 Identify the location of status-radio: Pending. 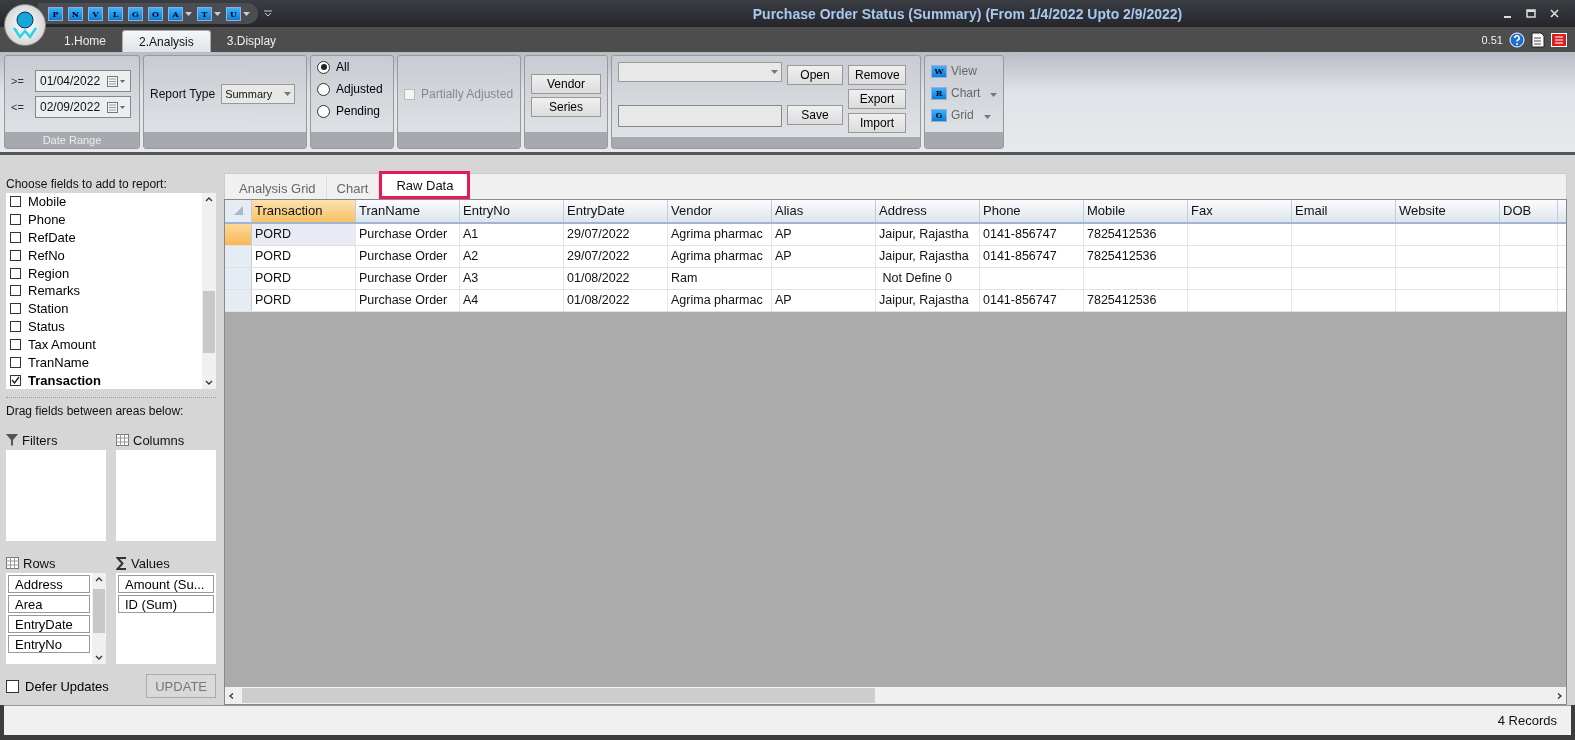
(350, 111).